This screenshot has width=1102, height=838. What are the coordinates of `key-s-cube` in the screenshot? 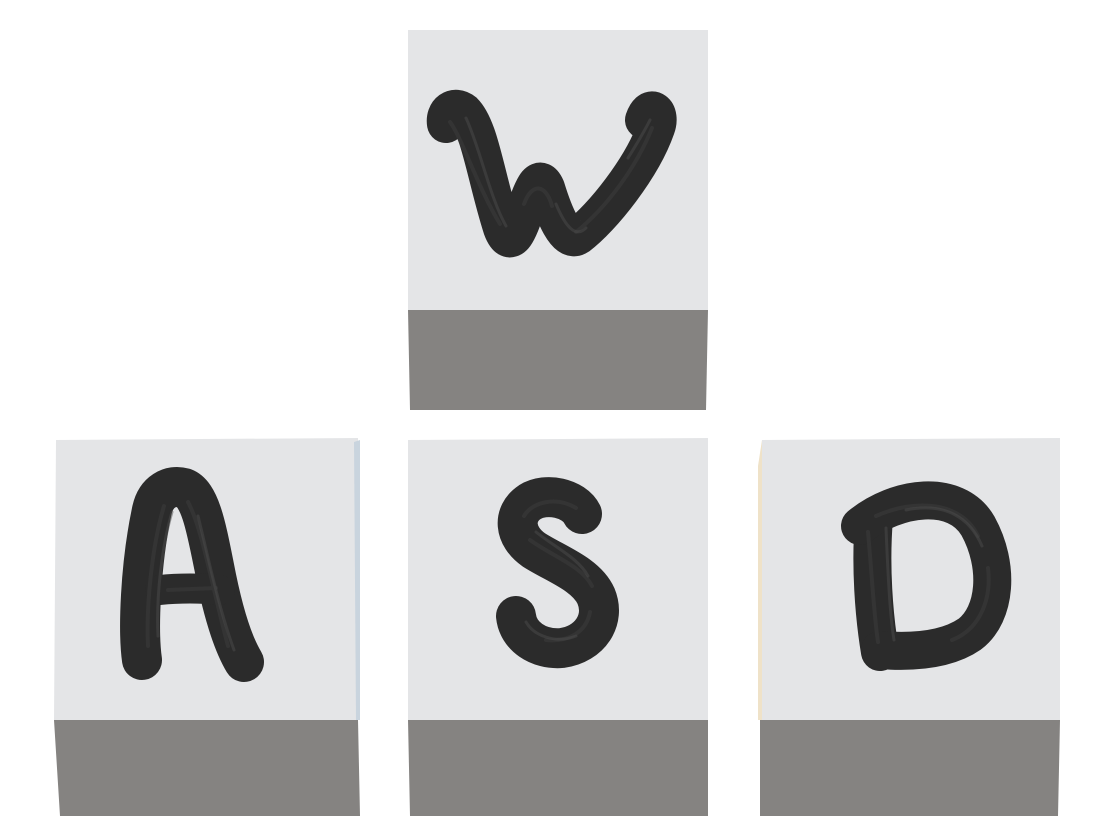 It's located at (558, 627).